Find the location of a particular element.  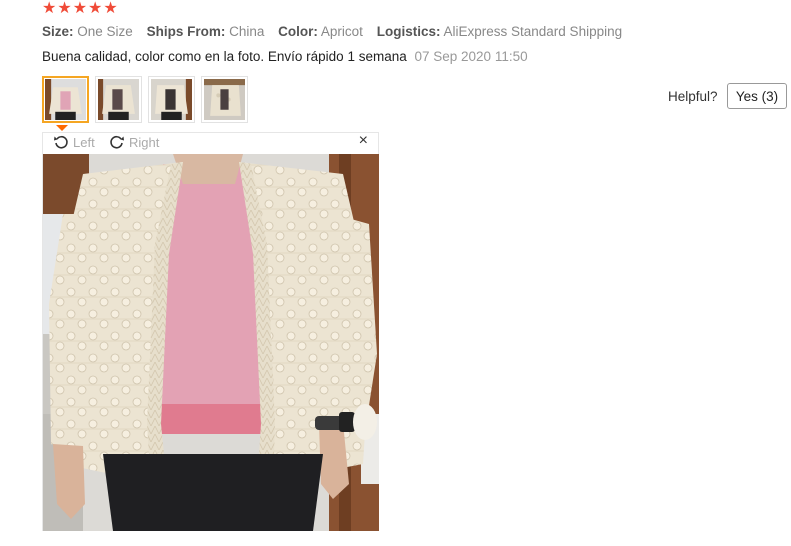

logistics-value: AliExpress Standard Shipping is located at coordinates (533, 31).